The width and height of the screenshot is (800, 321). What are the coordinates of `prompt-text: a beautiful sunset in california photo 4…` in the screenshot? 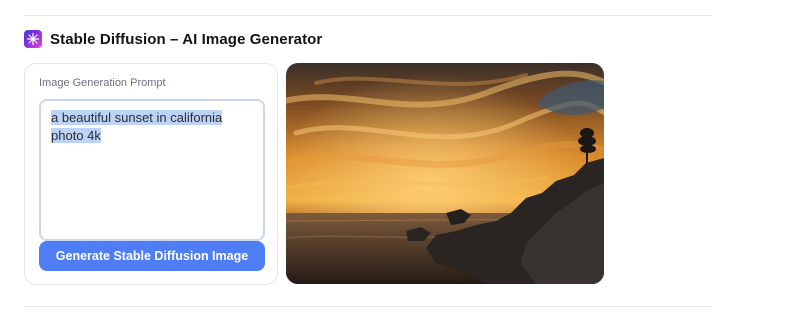 It's located at (137, 126).